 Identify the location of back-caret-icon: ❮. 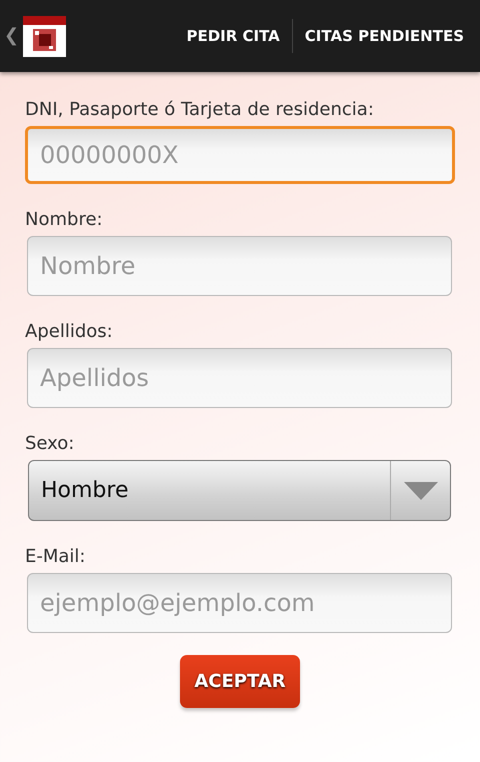
(12, 36).